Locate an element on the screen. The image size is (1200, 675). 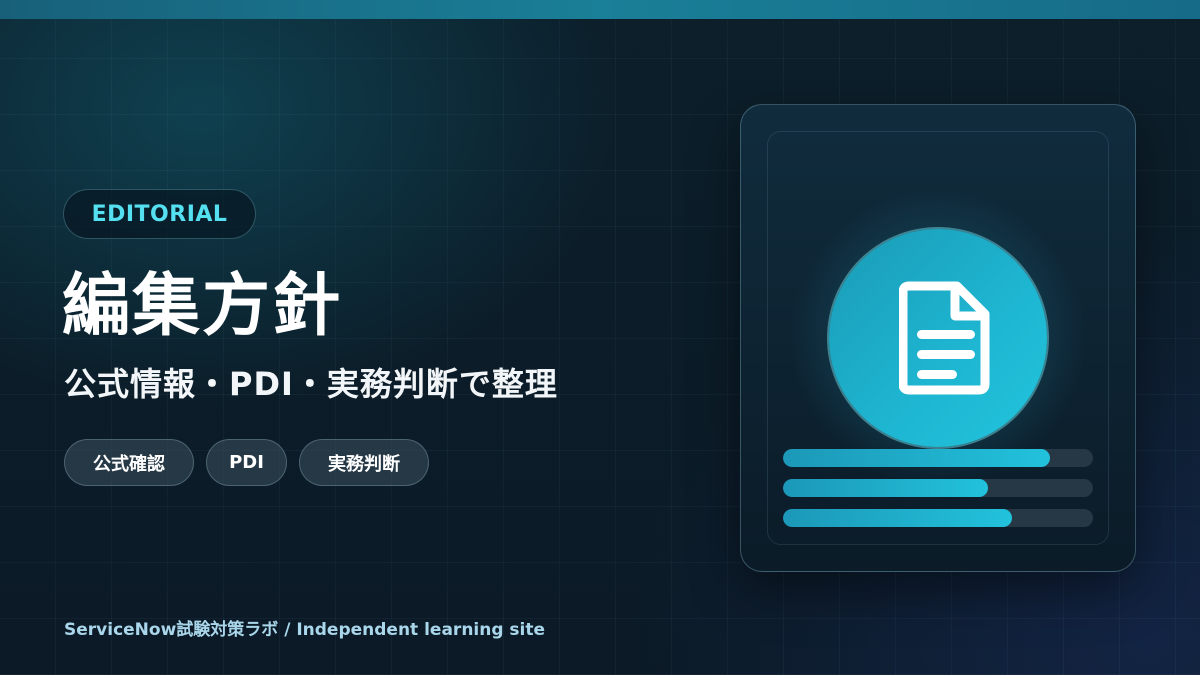
chip-practical-judgment: 実務判断 is located at coordinates (364, 462).